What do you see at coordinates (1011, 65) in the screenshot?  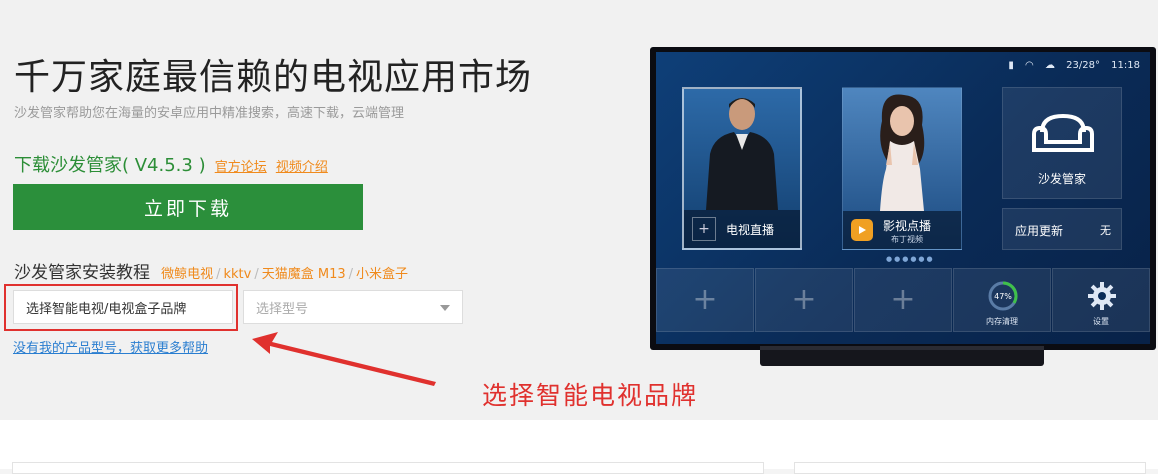 I see `usb-icon: ▮` at bounding box center [1011, 65].